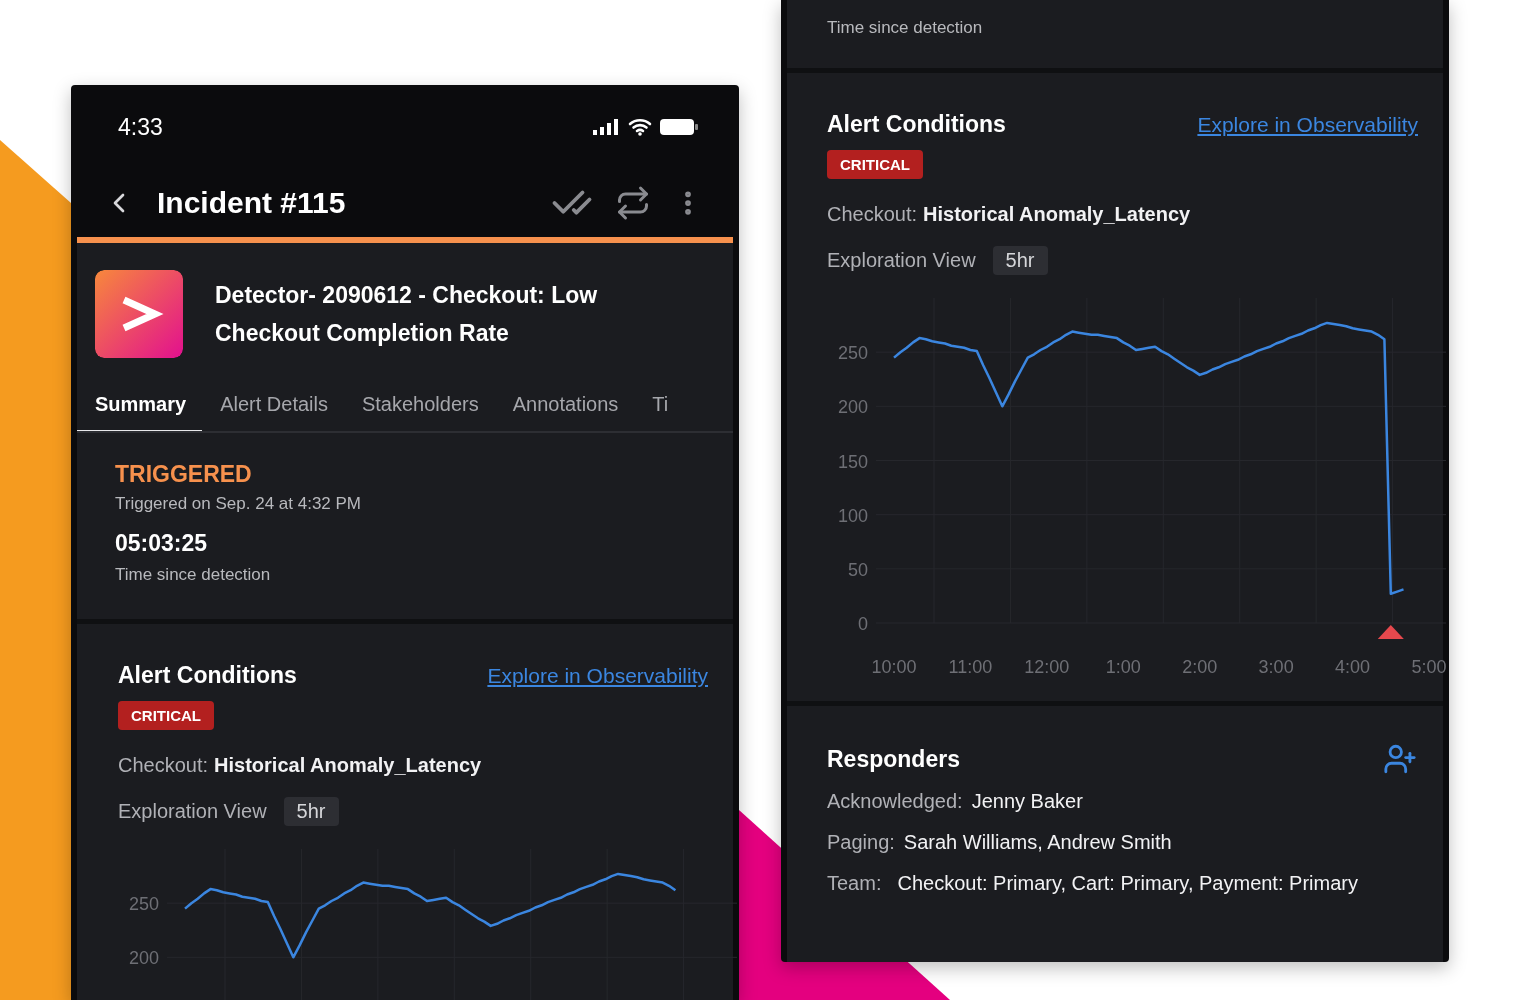 The height and width of the screenshot is (1000, 1520). Describe the element at coordinates (140, 403) in the screenshot. I see `tab: Summary` at that location.